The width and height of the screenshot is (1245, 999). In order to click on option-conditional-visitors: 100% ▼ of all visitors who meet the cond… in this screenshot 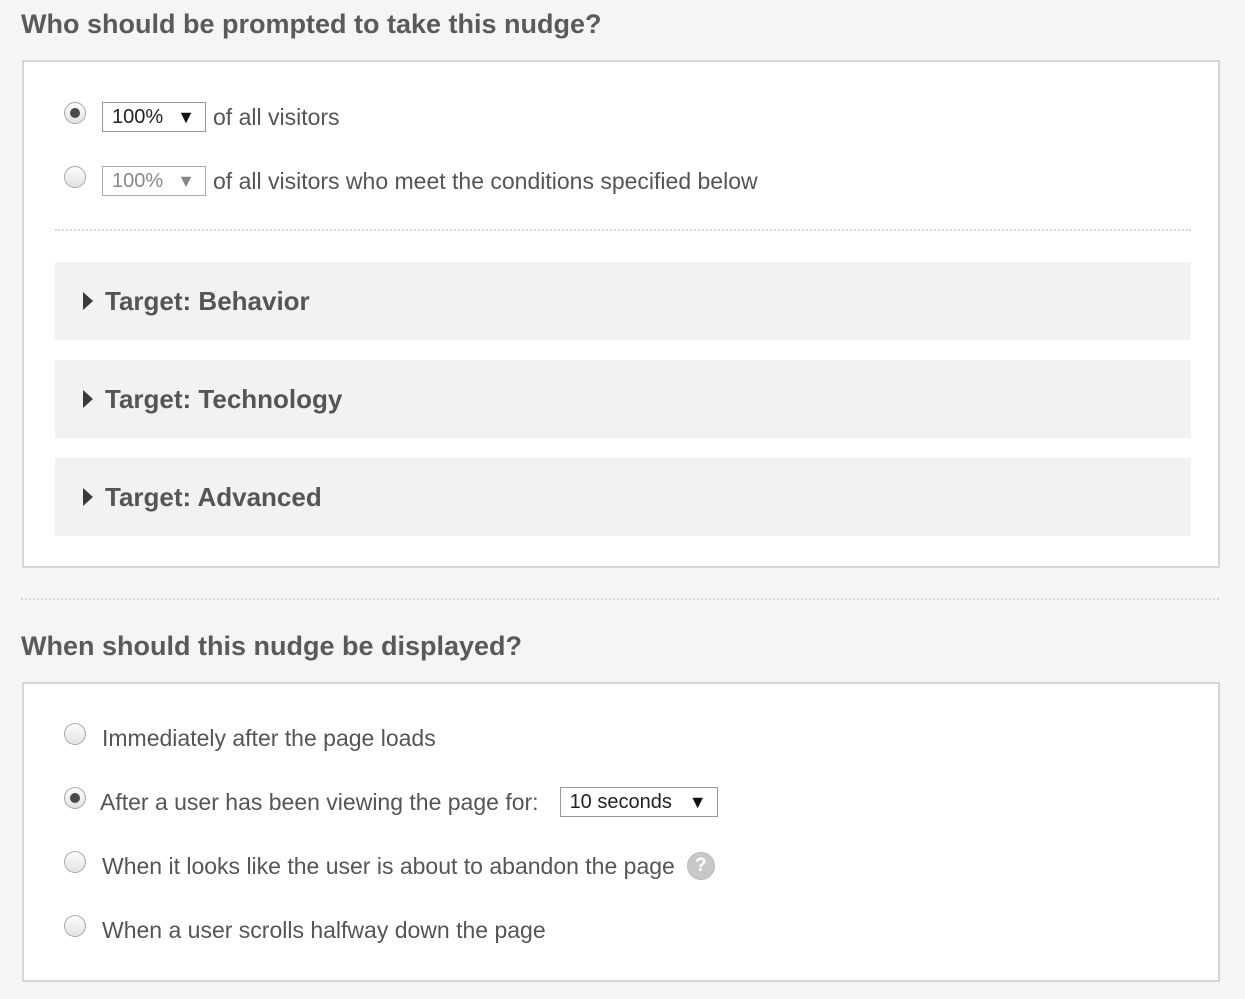, I will do `click(411, 181)`.